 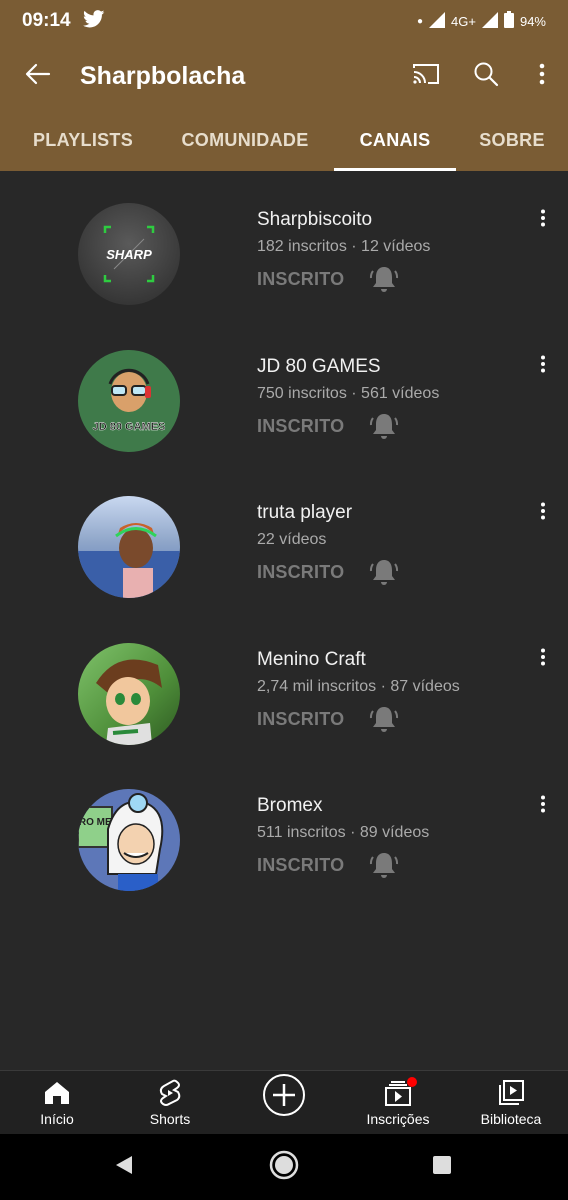 What do you see at coordinates (508, 21) in the screenshot?
I see `battery-icon` at bounding box center [508, 21].